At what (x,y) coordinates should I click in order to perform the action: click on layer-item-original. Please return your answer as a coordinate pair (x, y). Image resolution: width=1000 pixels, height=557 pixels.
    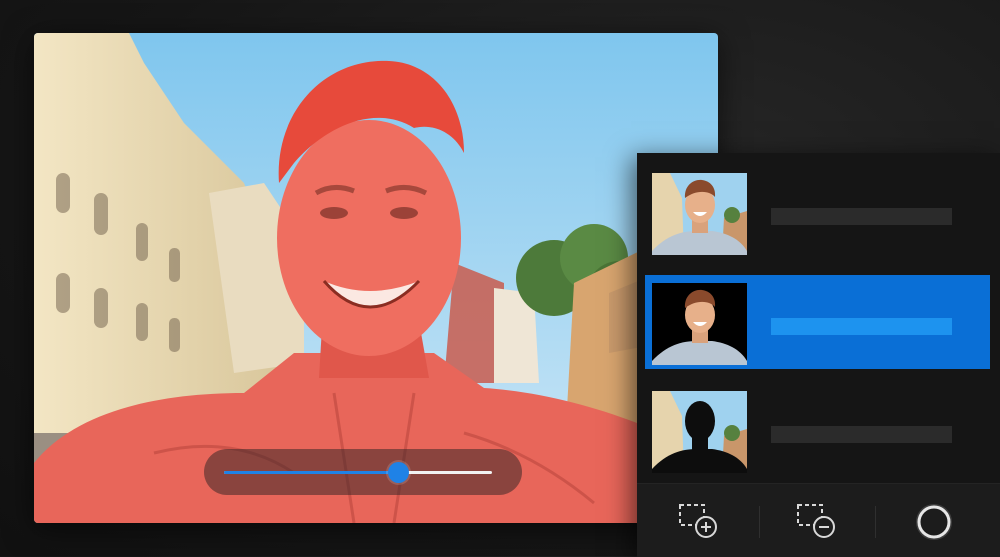
    Looking at the image, I should click on (817, 212).